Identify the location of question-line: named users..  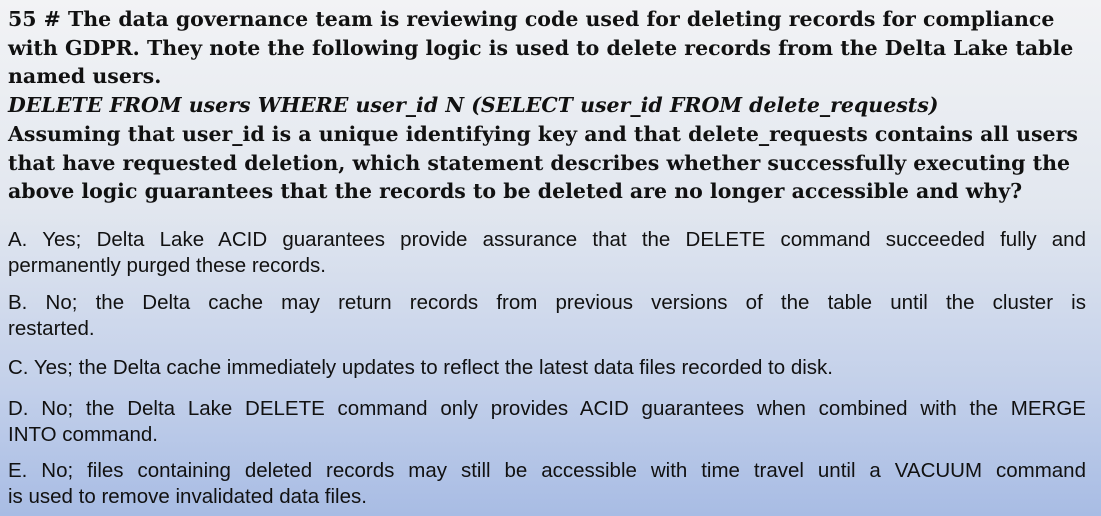
(85, 76).